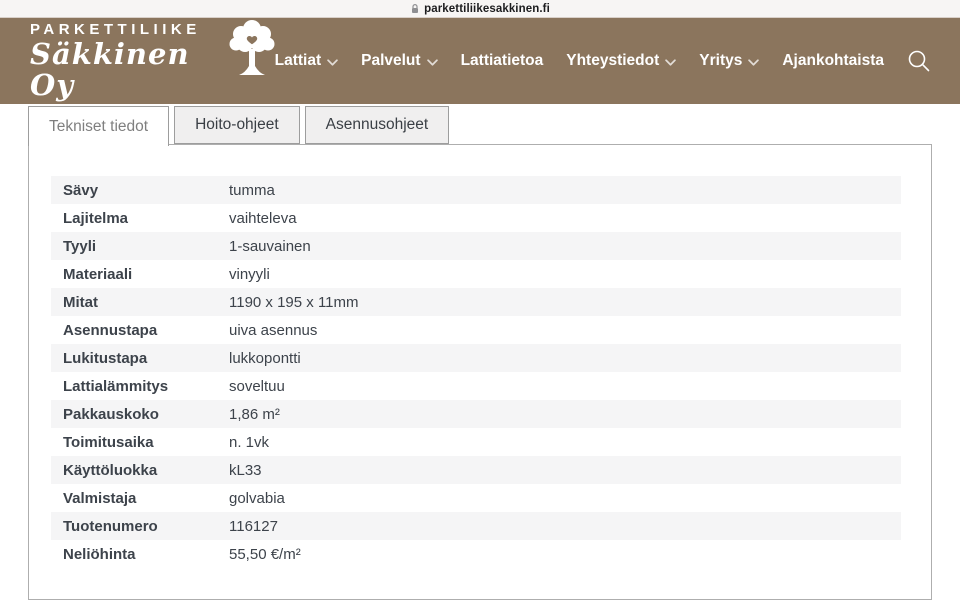 This screenshot has width=960, height=610. I want to click on spec-value: lukkopontti, so click(265, 358).